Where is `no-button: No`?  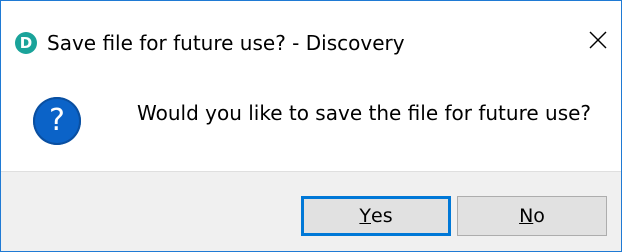
no-button: No is located at coordinates (532, 216).